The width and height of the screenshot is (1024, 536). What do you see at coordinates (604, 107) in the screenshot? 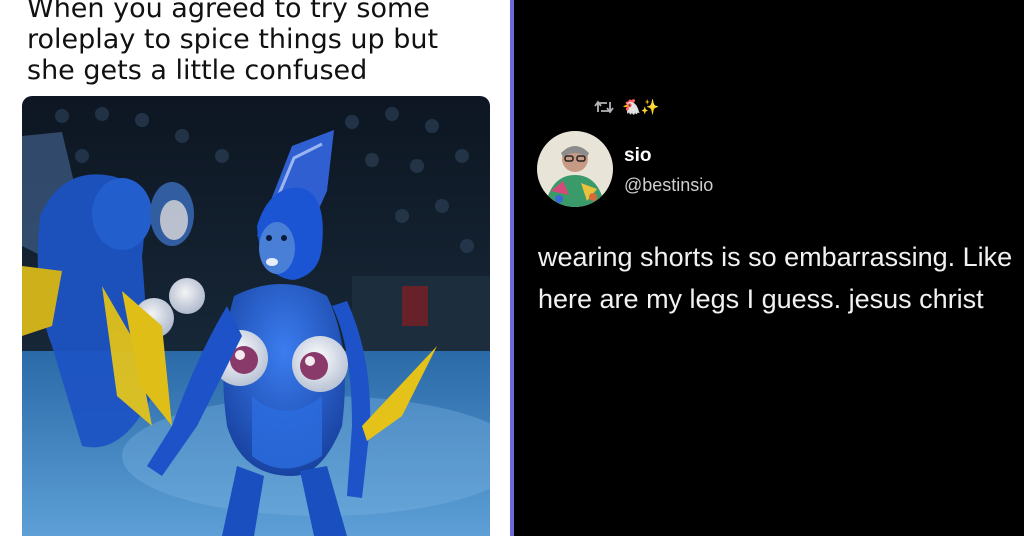
I see `retweet-icon` at bounding box center [604, 107].